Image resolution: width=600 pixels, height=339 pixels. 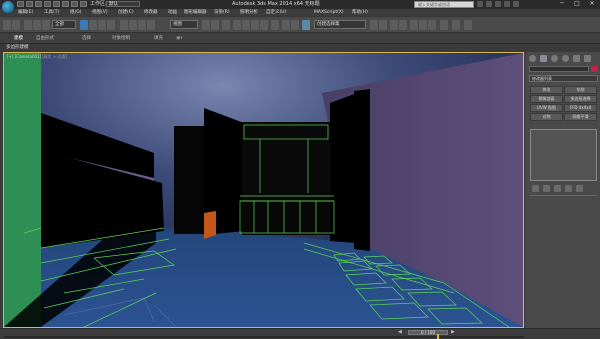 I want to click on symmetry-button: 对称, so click(x=546, y=117).